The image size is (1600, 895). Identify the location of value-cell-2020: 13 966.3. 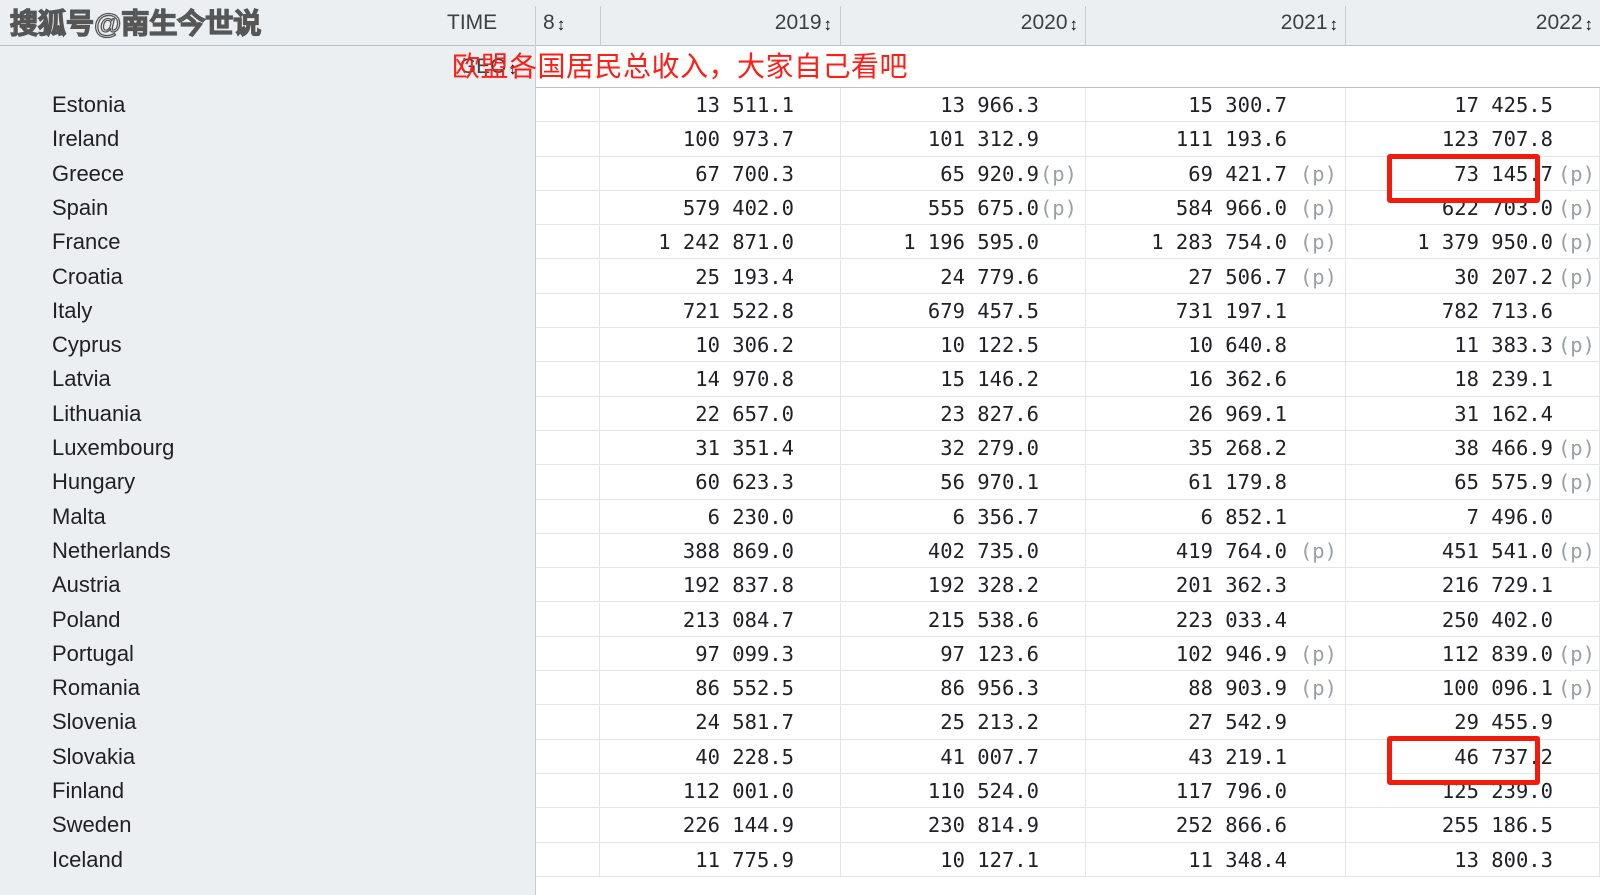
(963, 105).